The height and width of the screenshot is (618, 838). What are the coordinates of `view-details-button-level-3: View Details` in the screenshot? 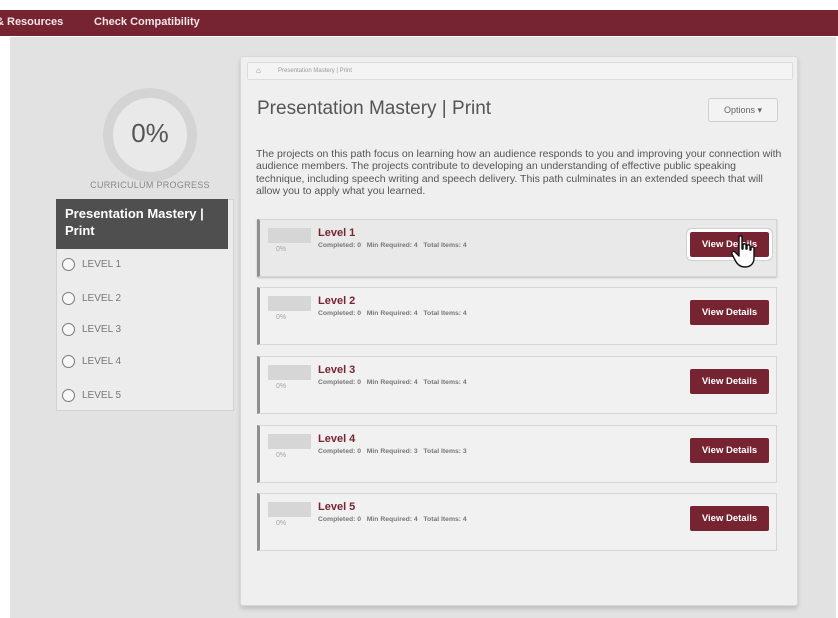 It's located at (729, 381).